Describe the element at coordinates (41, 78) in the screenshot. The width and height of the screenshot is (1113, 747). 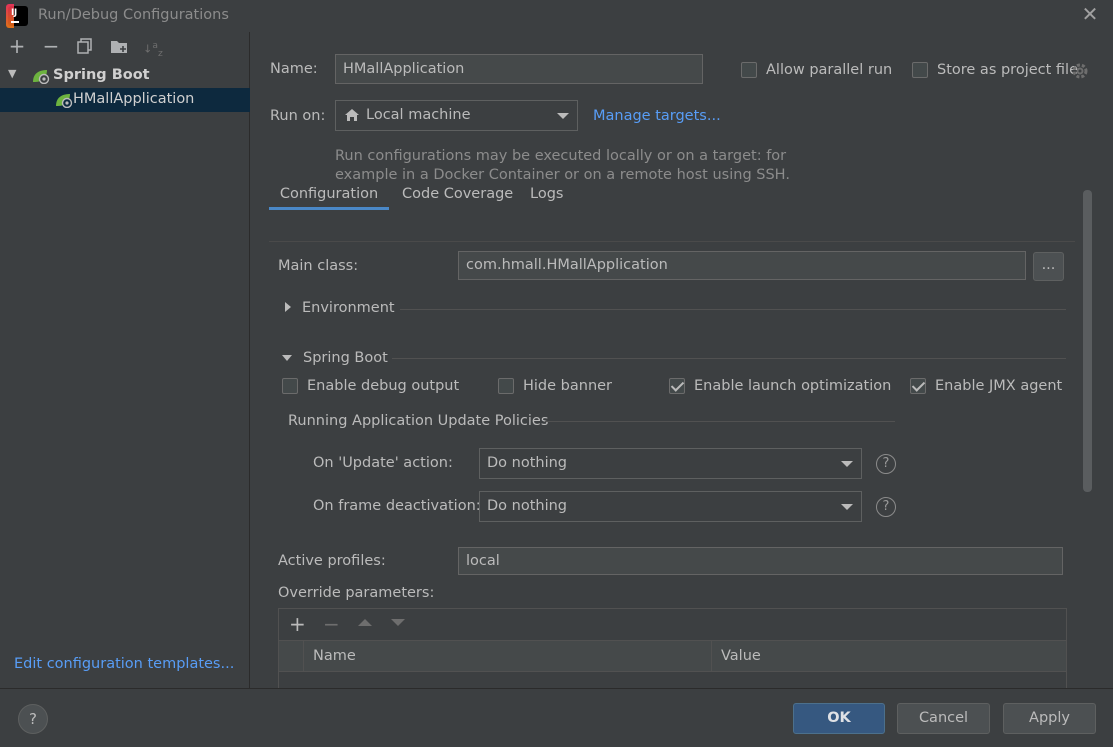
I see `spring-boot-icon` at that location.